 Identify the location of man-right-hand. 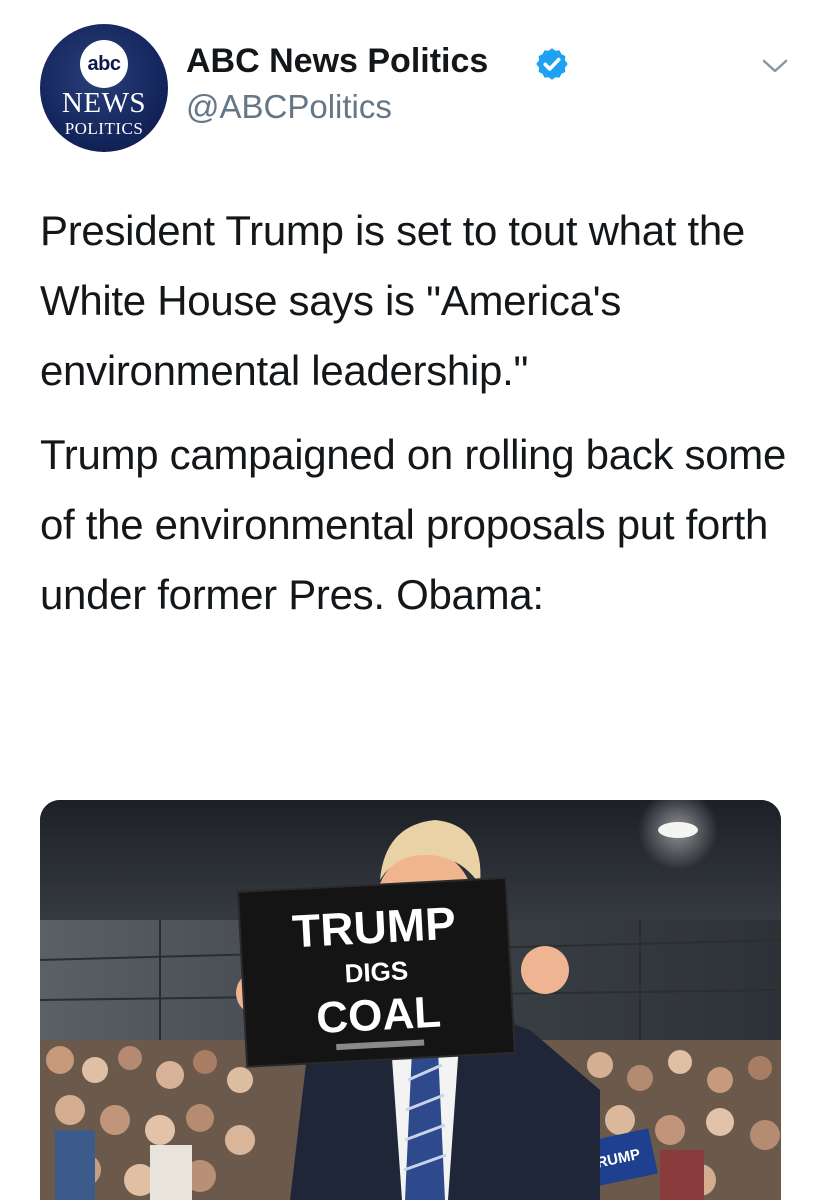
(545, 970).